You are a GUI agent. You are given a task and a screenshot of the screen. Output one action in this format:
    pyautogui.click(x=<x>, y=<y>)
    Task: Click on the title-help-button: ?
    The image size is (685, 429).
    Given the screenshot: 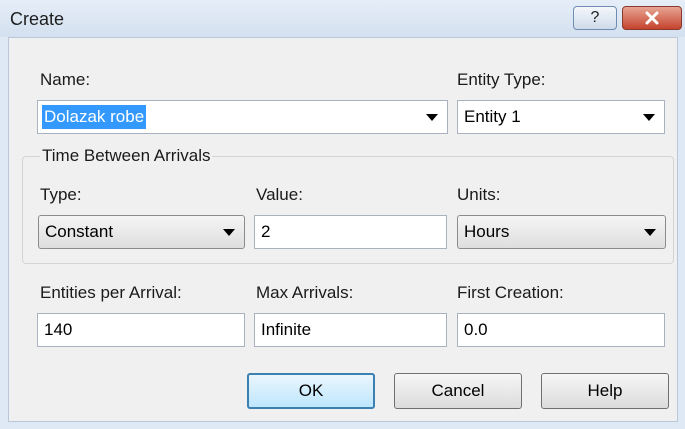 What is the action you would take?
    pyautogui.click(x=595, y=18)
    